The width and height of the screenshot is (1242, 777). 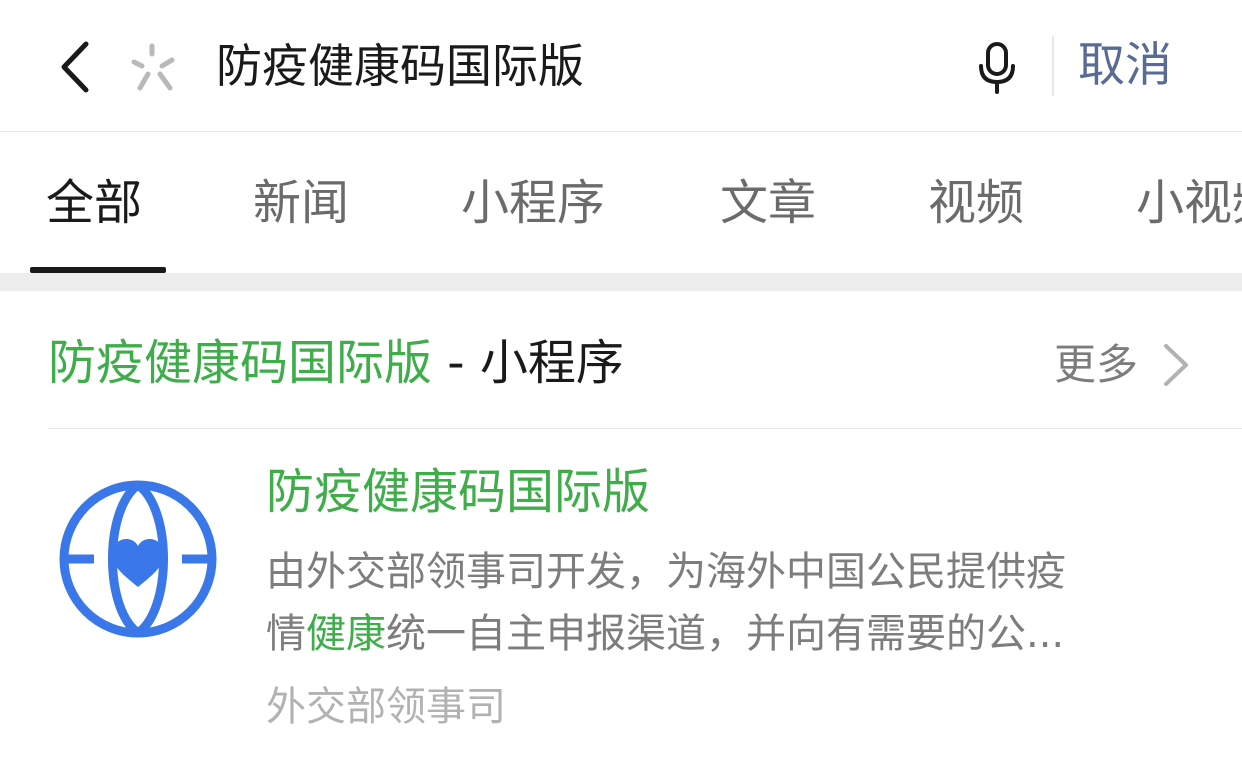 What do you see at coordinates (386, 707) in the screenshot?
I see `result-source: 外交部领事司` at bounding box center [386, 707].